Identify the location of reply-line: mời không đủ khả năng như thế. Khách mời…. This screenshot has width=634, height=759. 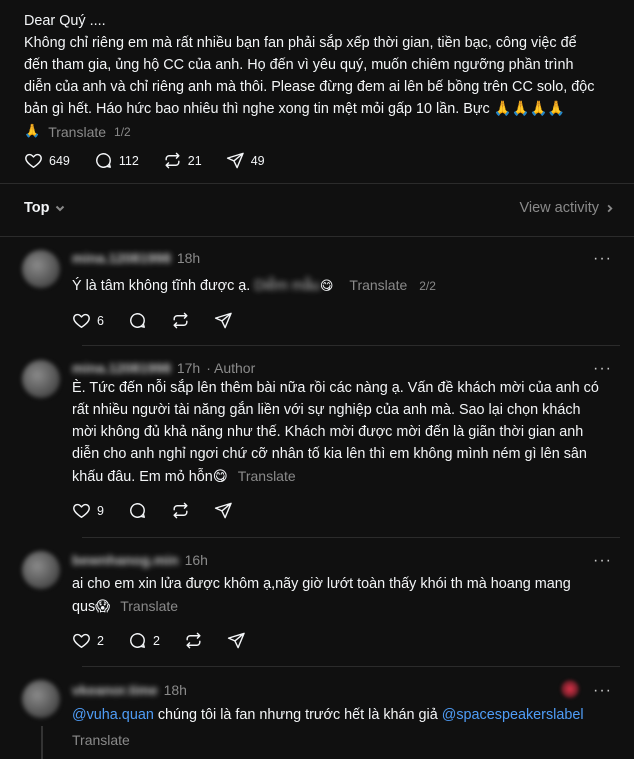
(328, 432).